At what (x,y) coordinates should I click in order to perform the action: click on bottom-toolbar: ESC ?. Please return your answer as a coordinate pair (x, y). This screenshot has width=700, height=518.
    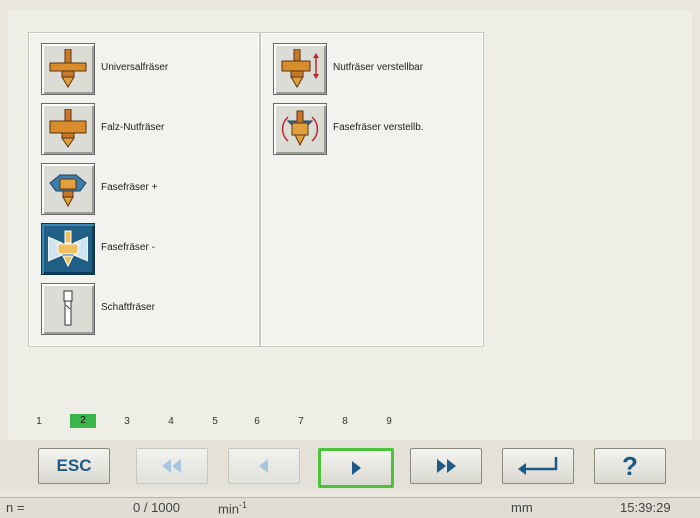
    Looking at the image, I should click on (350, 465).